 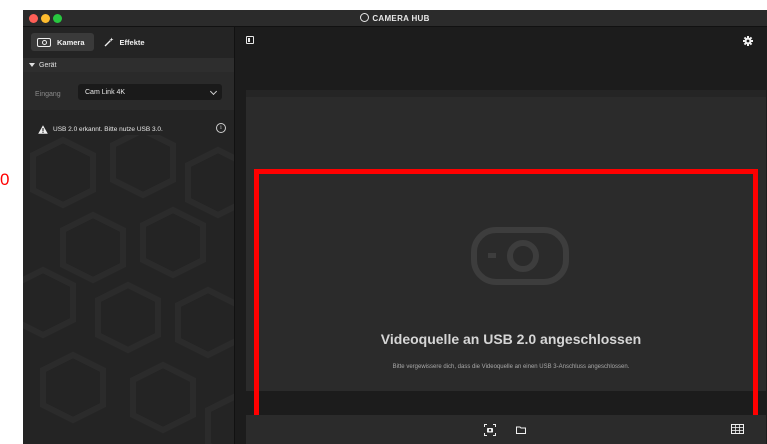 I want to click on tab-kamera: Kamera, so click(x=62, y=42).